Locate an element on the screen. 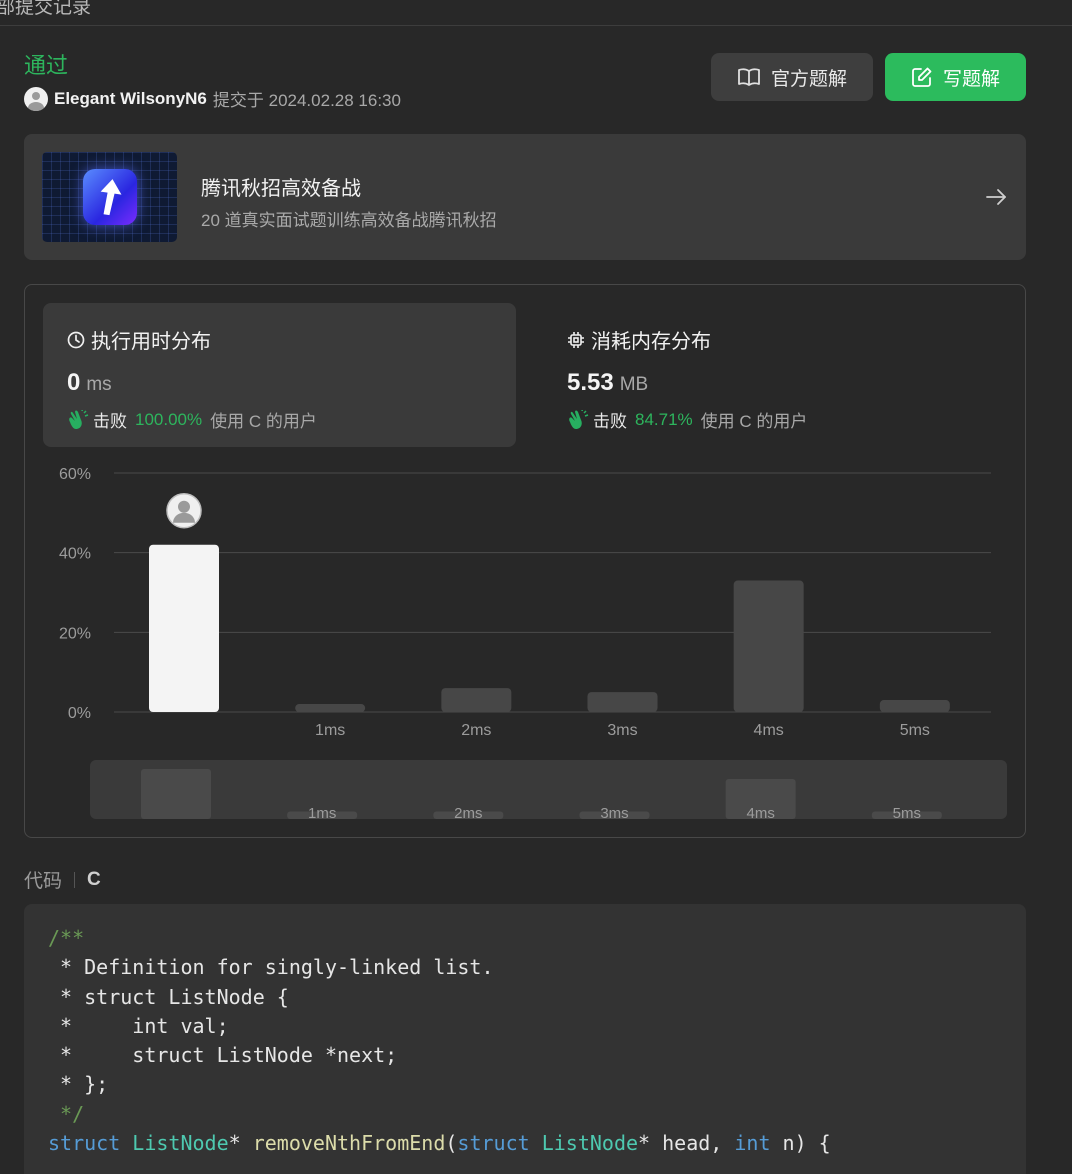 The height and width of the screenshot is (1174, 1072). code-line: */ is located at coordinates (66, 1113).